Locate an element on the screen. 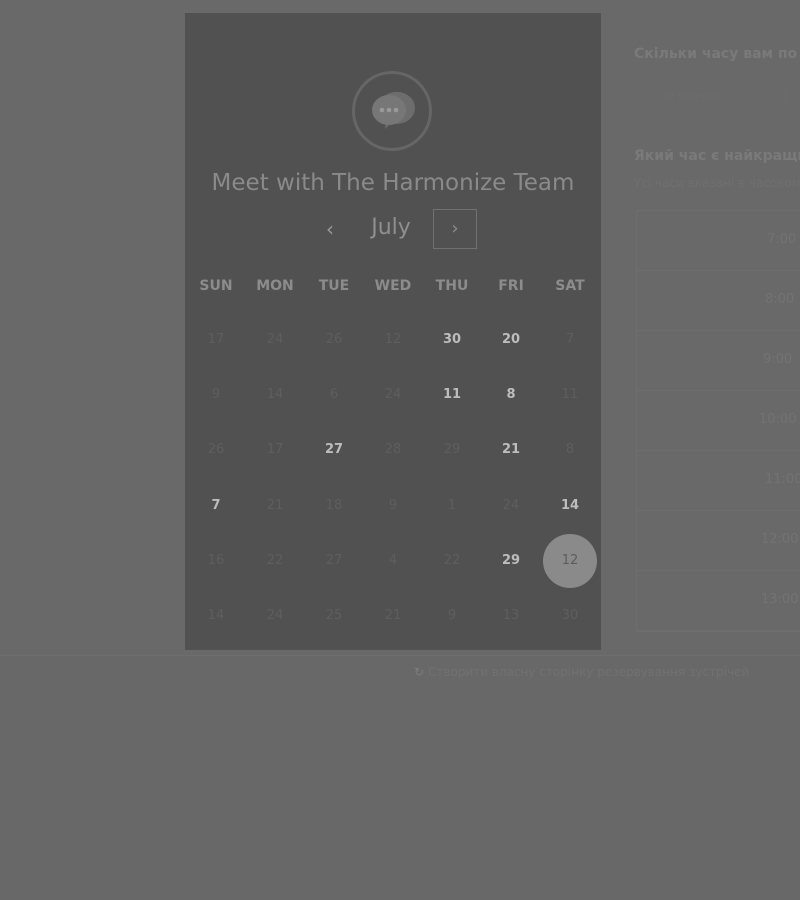 The width and height of the screenshot is (800, 900). selected-day: 12 is located at coordinates (570, 561).